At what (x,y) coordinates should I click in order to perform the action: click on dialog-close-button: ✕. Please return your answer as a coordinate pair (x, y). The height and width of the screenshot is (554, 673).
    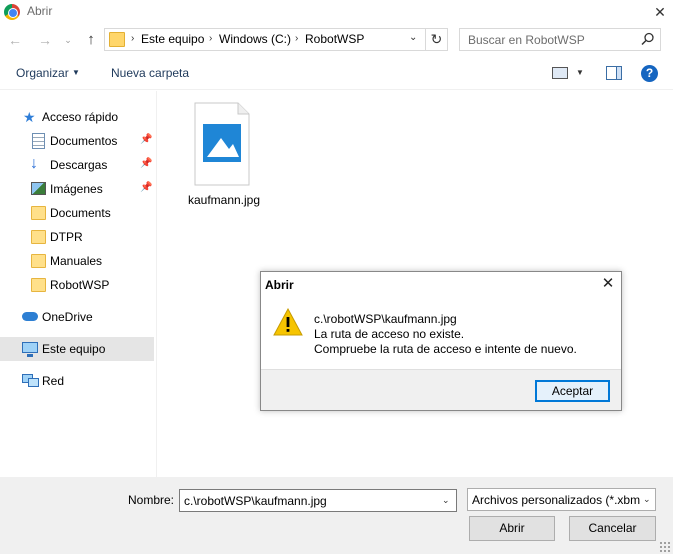
    Looking at the image, I should click on (608, 284).